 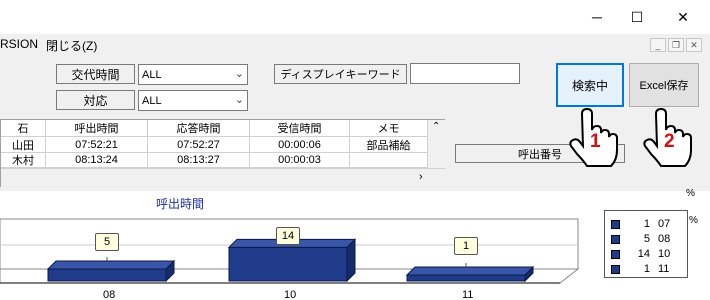 I want to click on scroll-right-icon: ›, so click(x=421, y=177).